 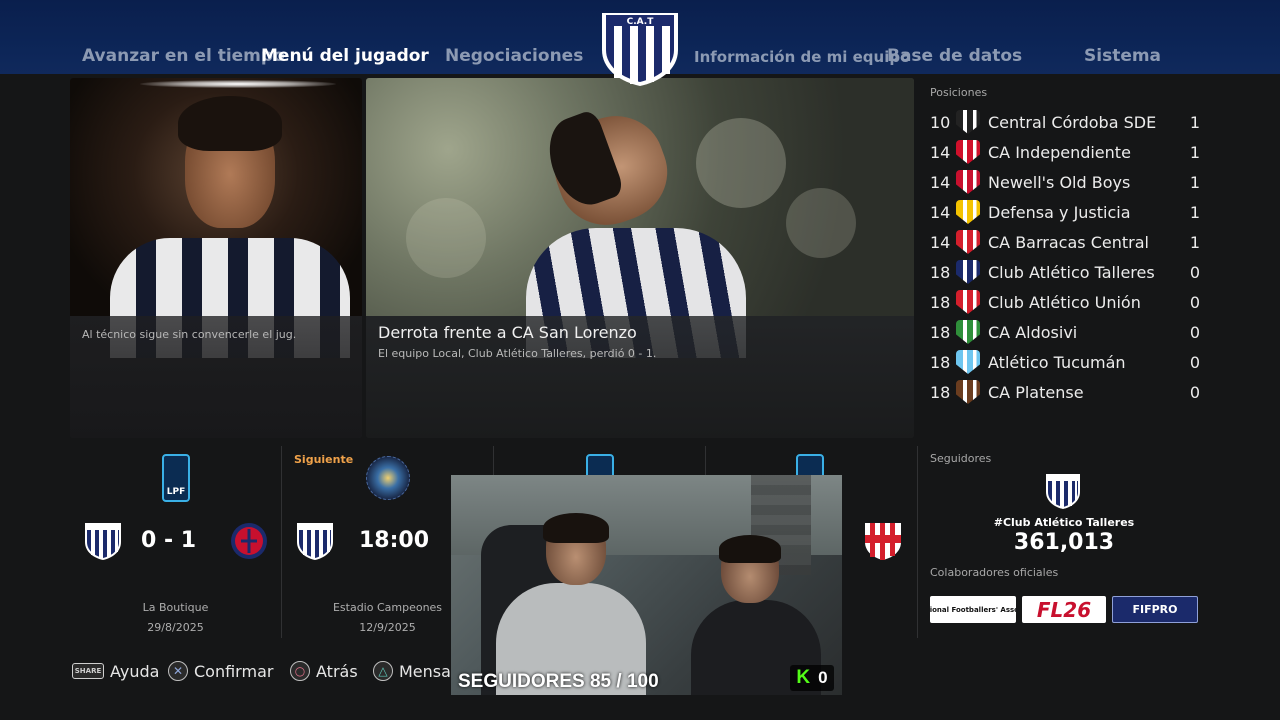 What do you see at coordinates (968, 212) in the screenshot?
I see `defensa-crest-icon` at bounding box center [968, 212].